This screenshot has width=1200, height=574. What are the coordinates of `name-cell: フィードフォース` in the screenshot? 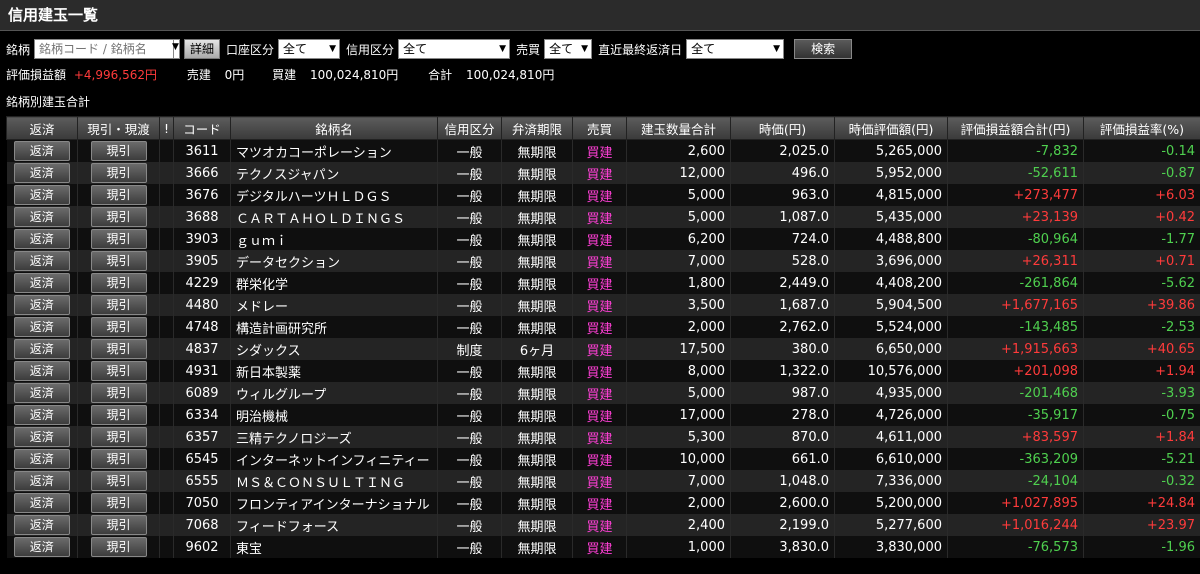 It's located at (334, 525).